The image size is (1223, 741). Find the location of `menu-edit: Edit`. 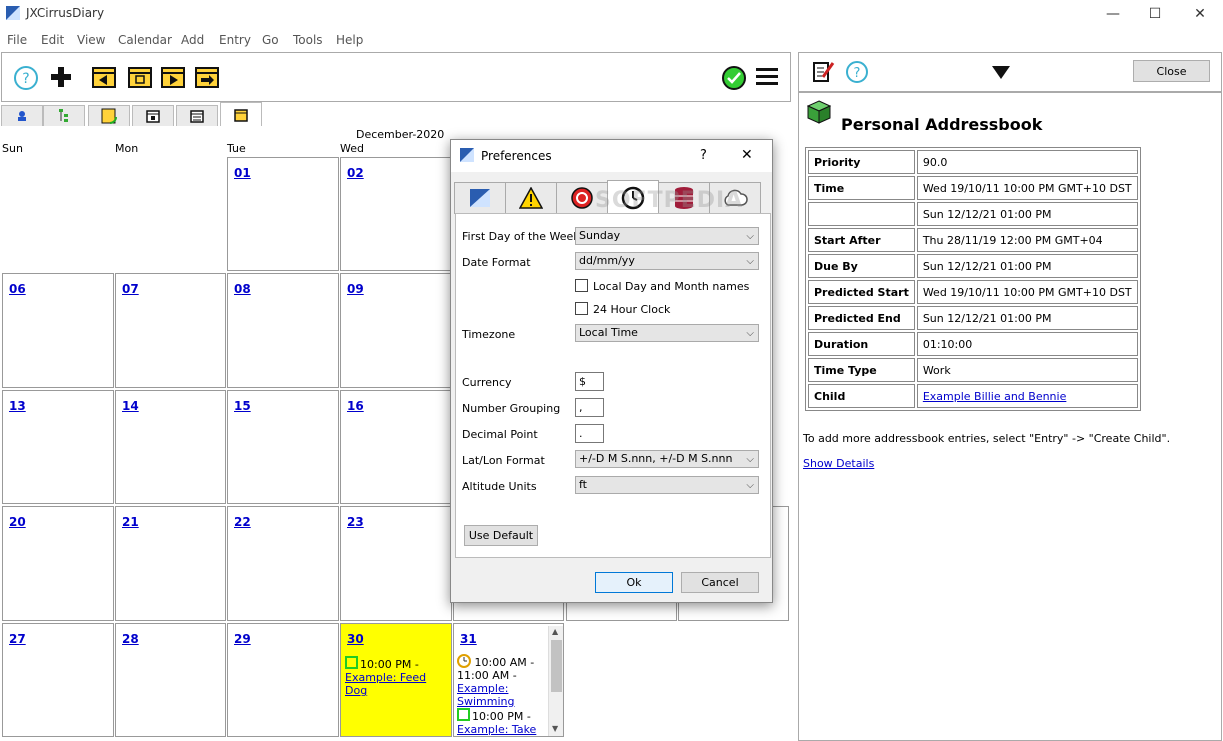

menu-edit: Edit is located at coordinates (52, 40).